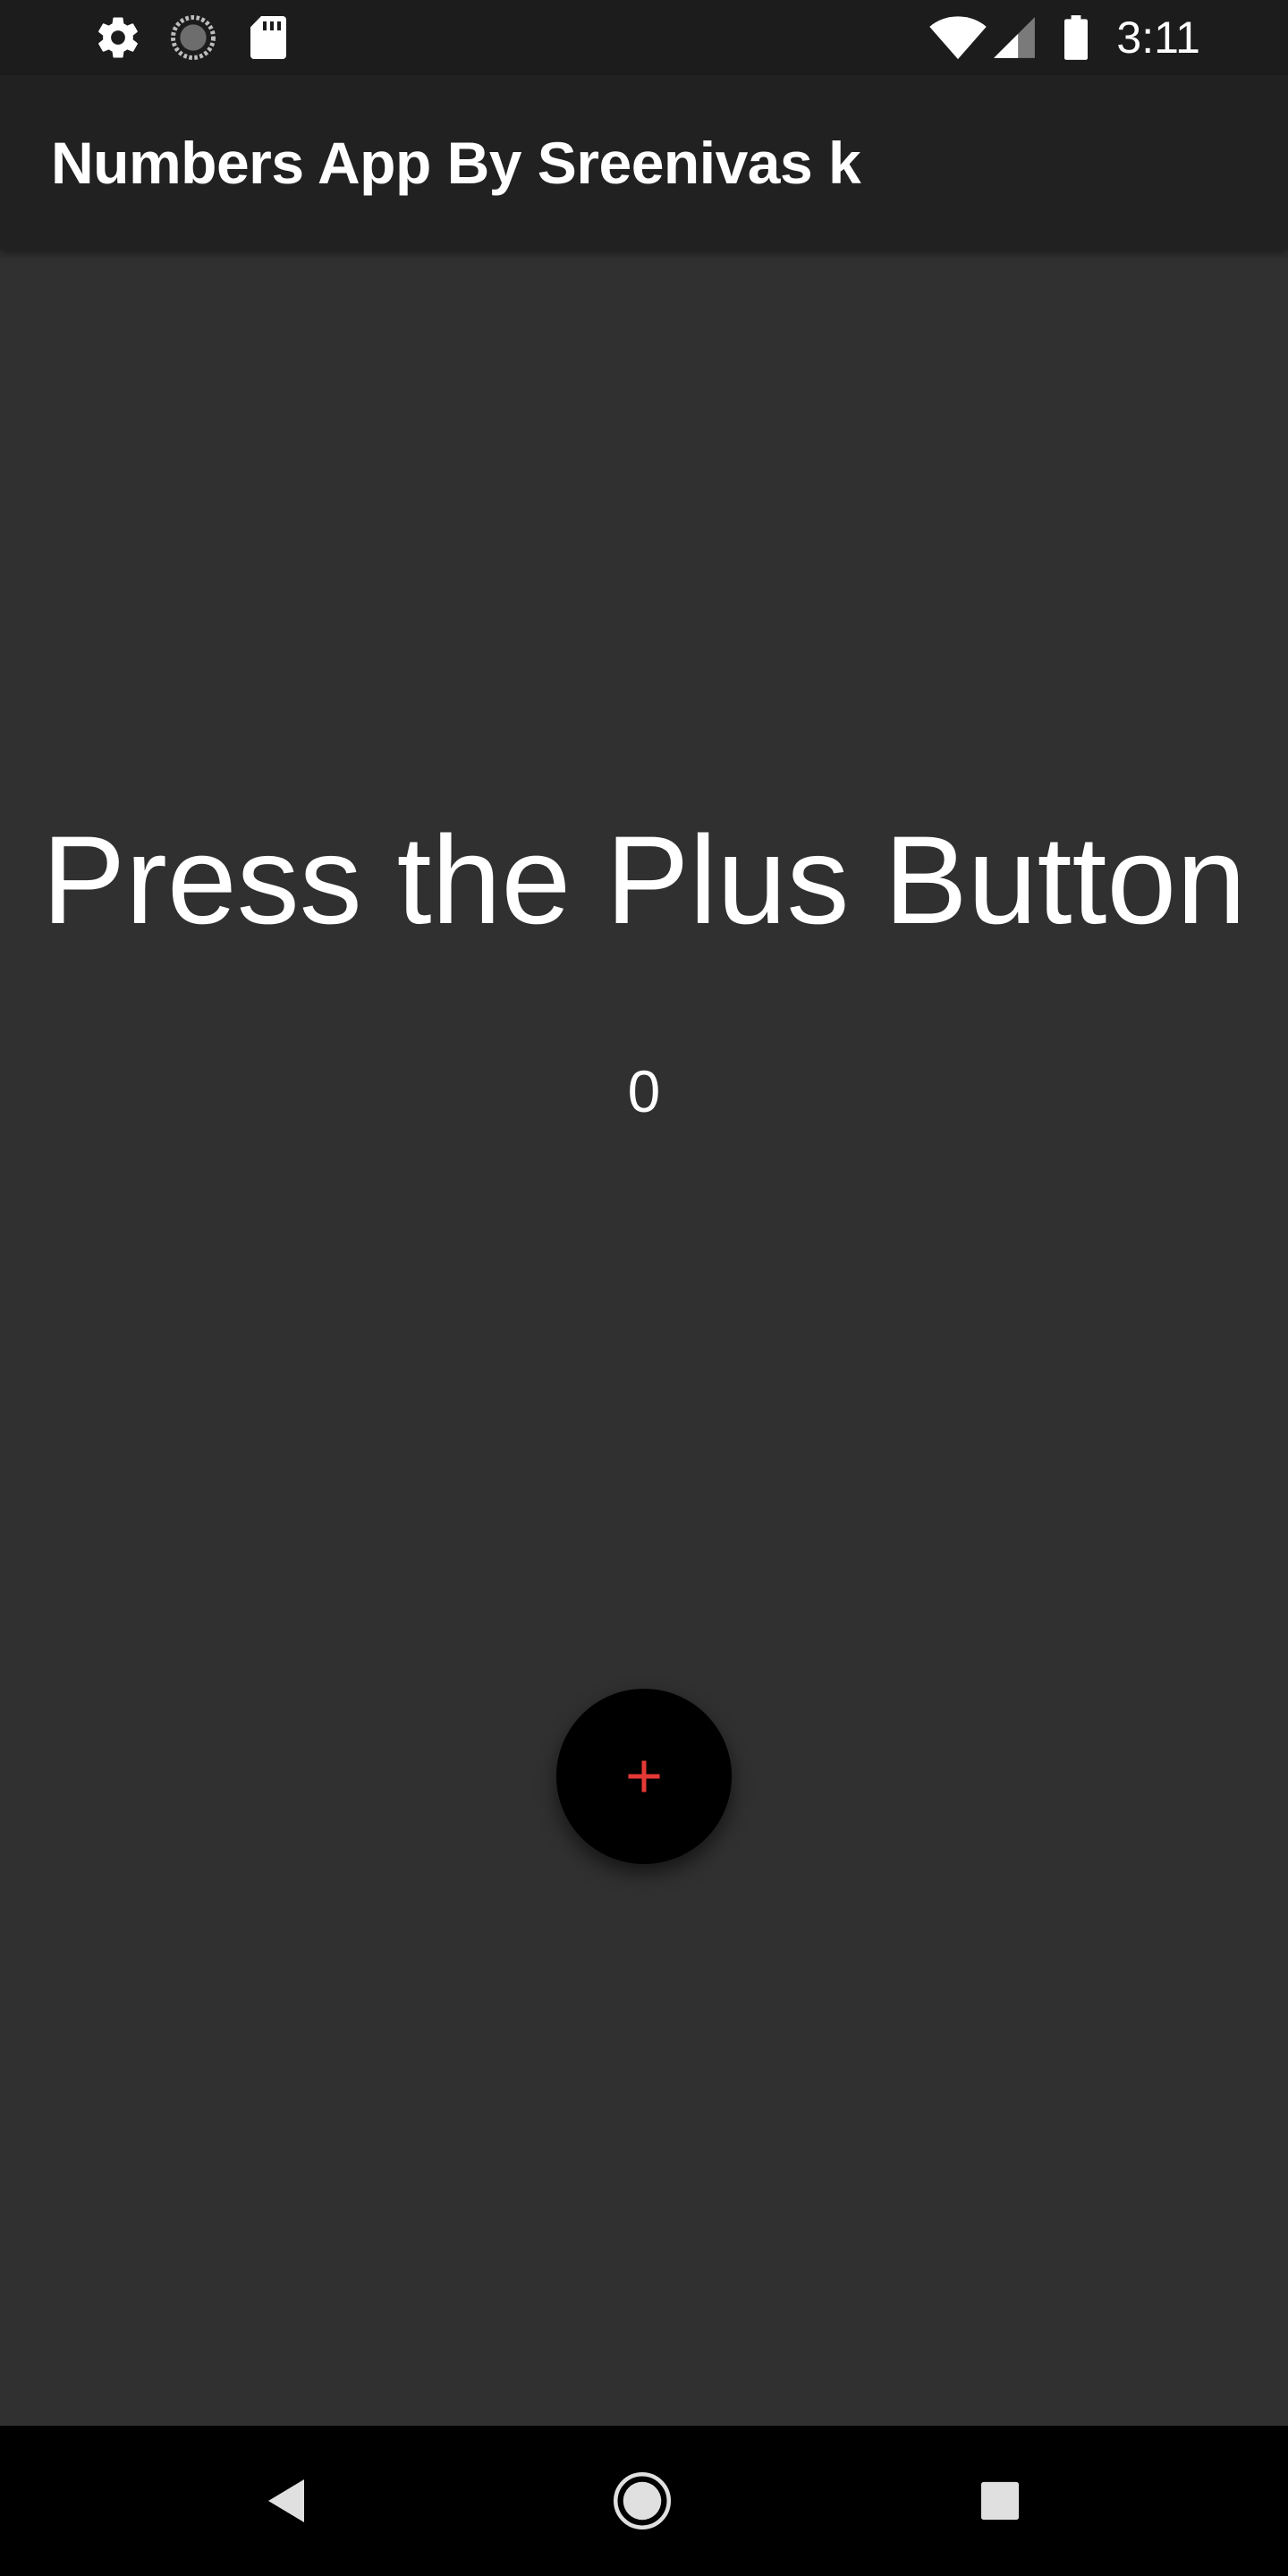 This screenshot has width=1288, height=2576. What do you see at coordinates (644, 1091) in the screenshot?
I see `counter-value: 0` at bounding box center [644, 1091].